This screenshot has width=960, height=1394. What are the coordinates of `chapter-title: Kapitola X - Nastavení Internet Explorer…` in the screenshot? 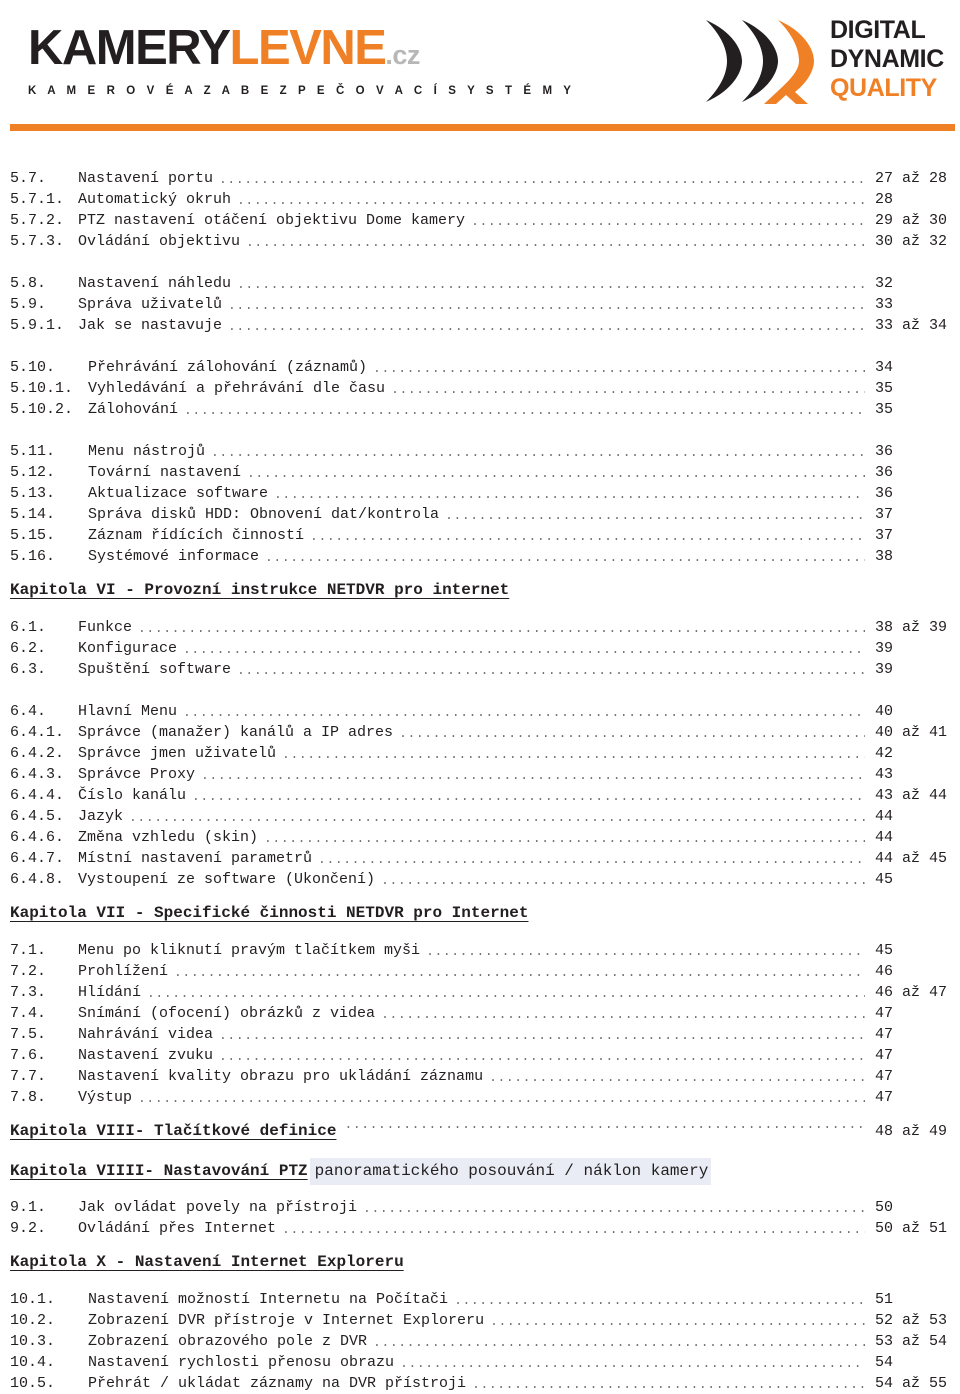 It's located at (207, 1262).